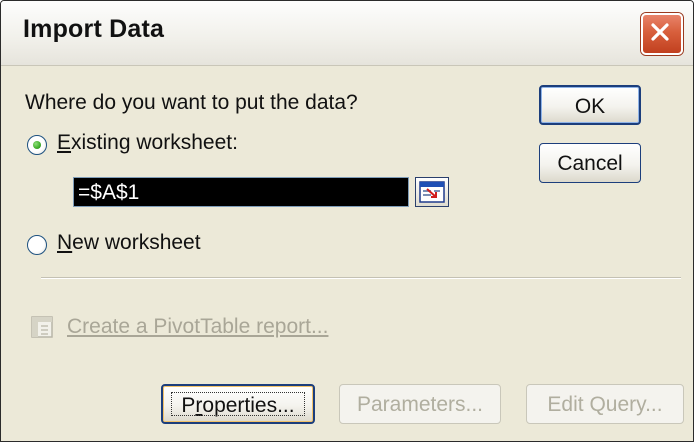 This screenshot has width=694, height=442. I want to click on dialog-title: Import Data, so click(94, 29).